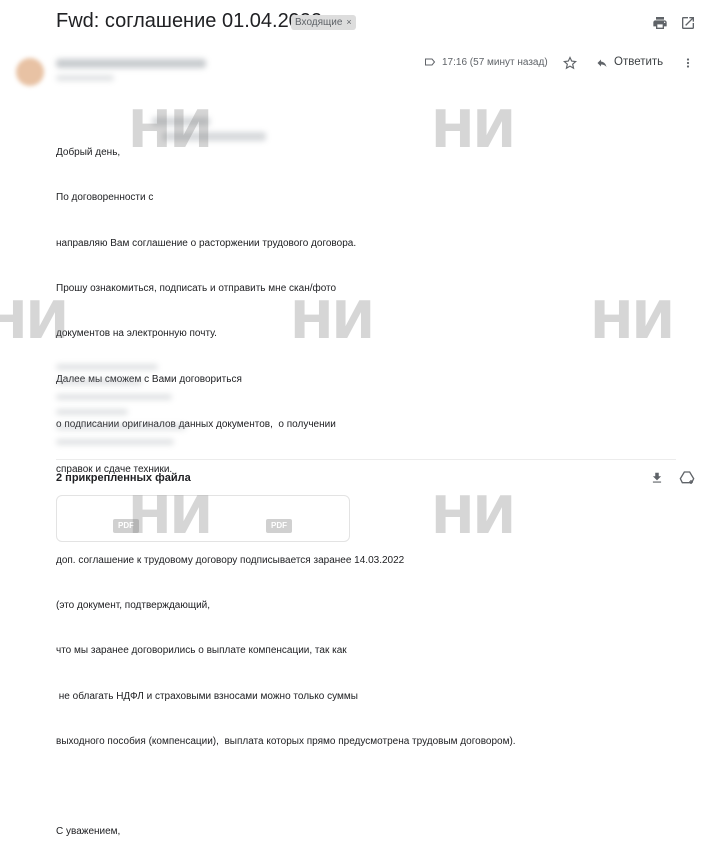  I want to click on body-line, so click(286, 786).